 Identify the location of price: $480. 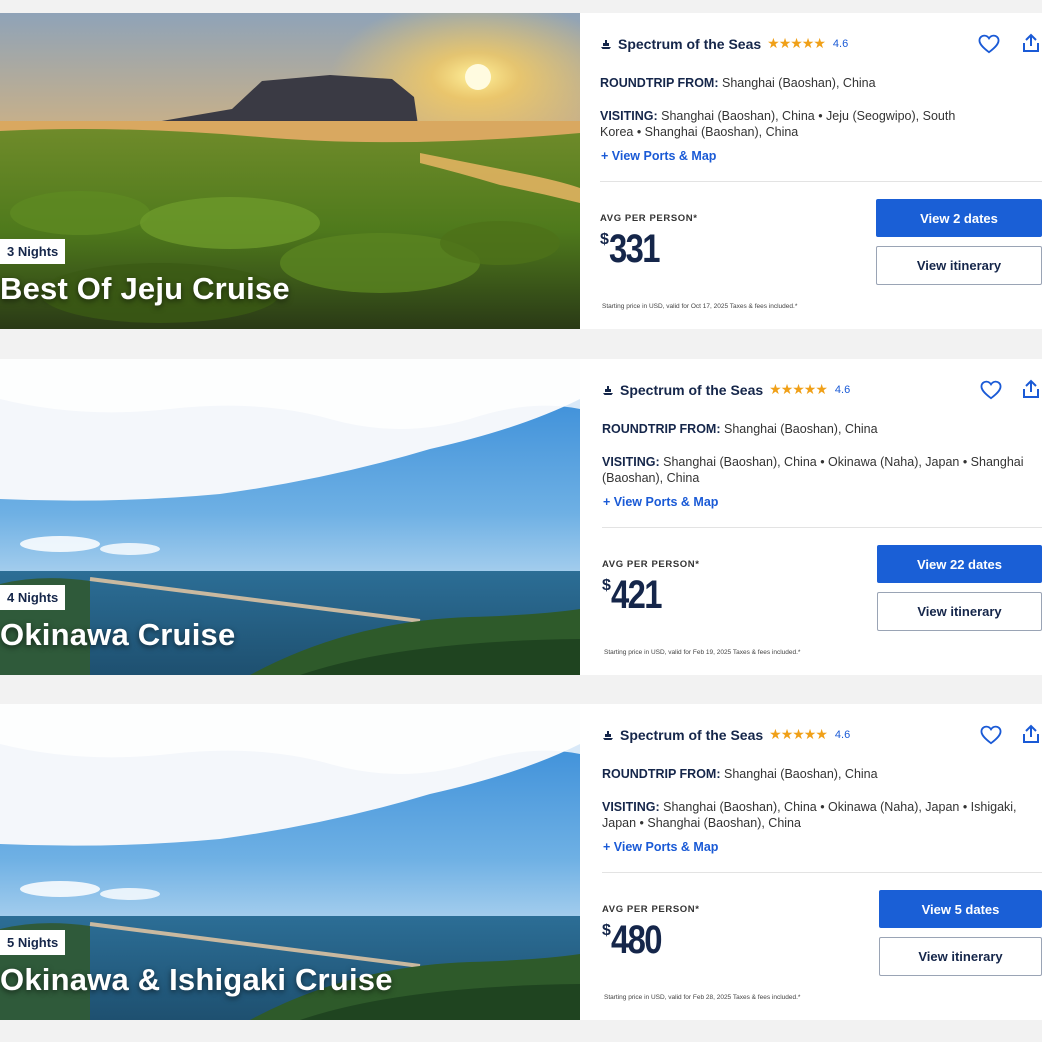
(637, 940).